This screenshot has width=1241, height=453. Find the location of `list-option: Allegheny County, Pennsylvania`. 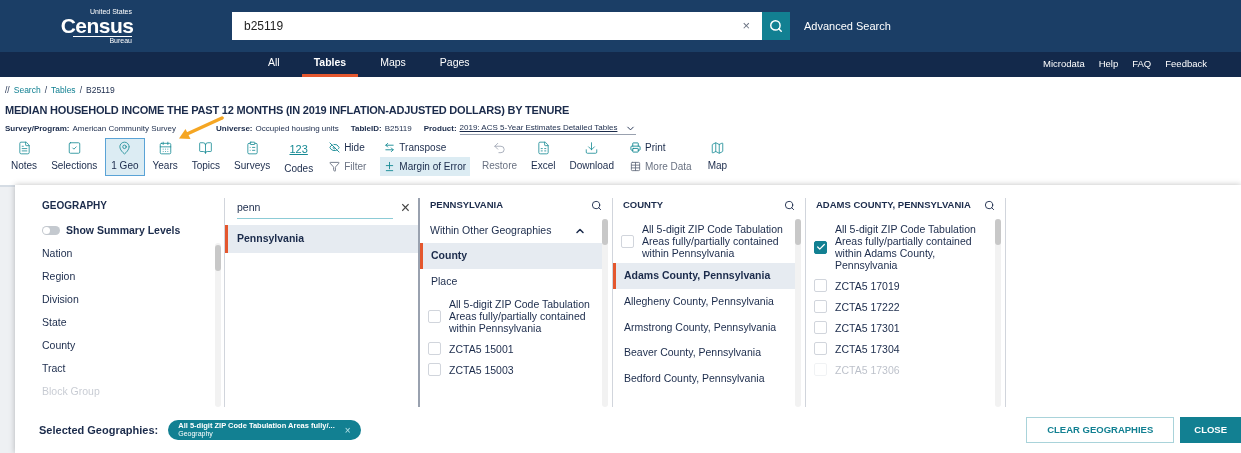

list-option: Allegheny County, Pennsylvania is located at coordinates (704, 301).